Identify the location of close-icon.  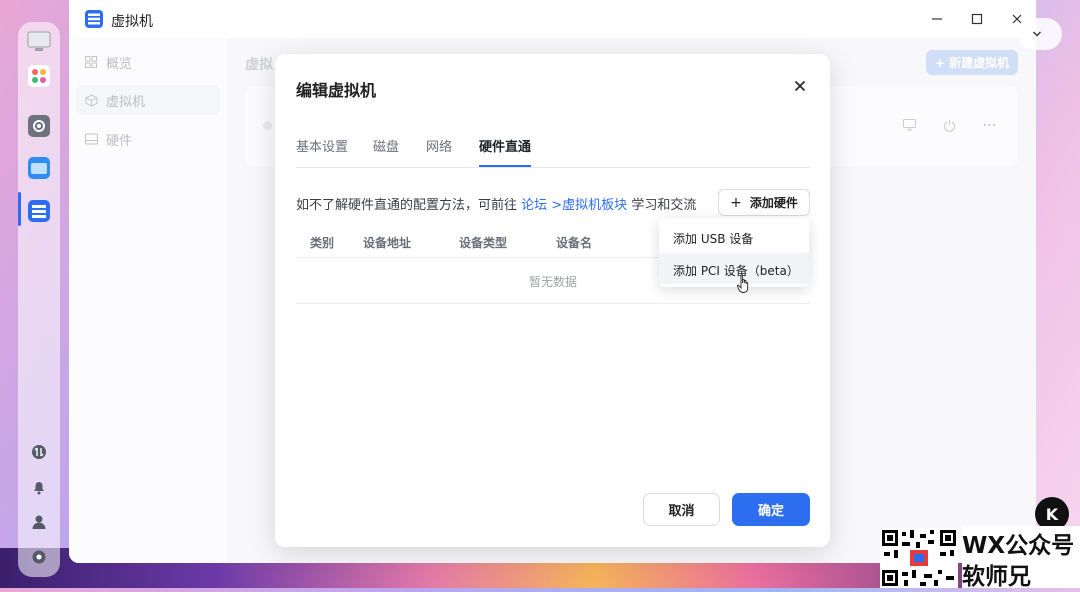
(800, 86).